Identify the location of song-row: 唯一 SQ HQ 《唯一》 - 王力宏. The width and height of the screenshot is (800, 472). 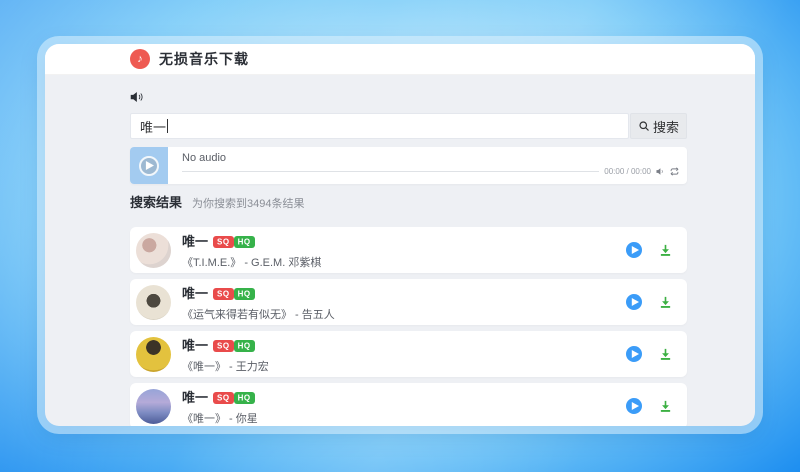
(408, 354).